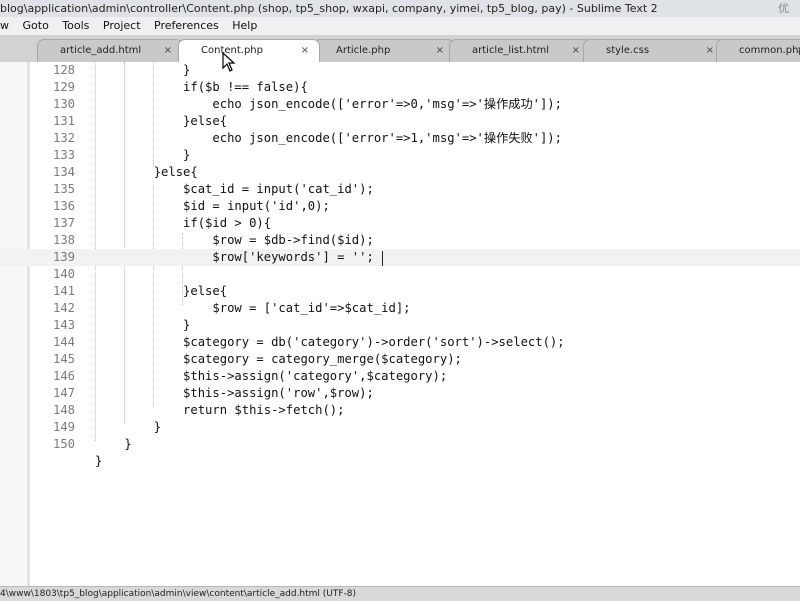  Describe the element at coordinates (63, 325) in the screenshot. I see `line-number: 143` at that location.